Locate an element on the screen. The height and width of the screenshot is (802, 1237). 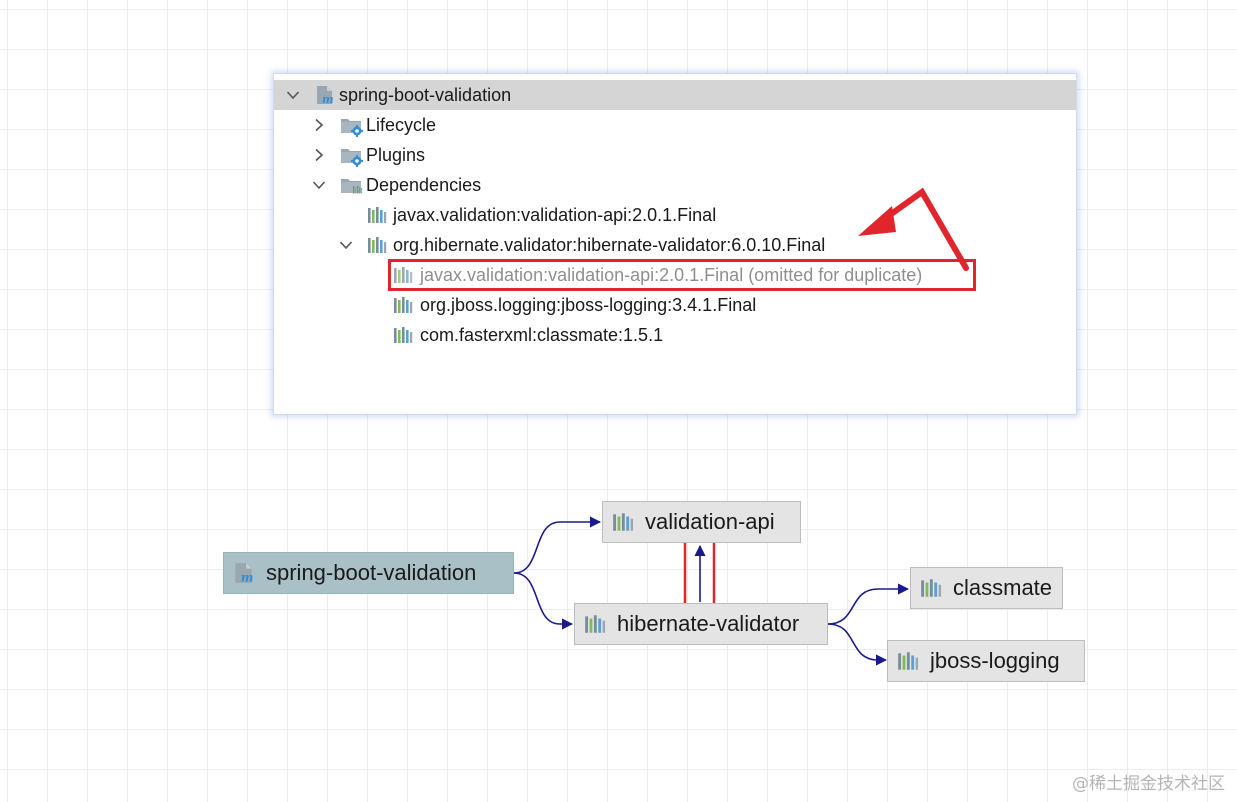
edge-root-validation-api is located at coordinates (557, 545).